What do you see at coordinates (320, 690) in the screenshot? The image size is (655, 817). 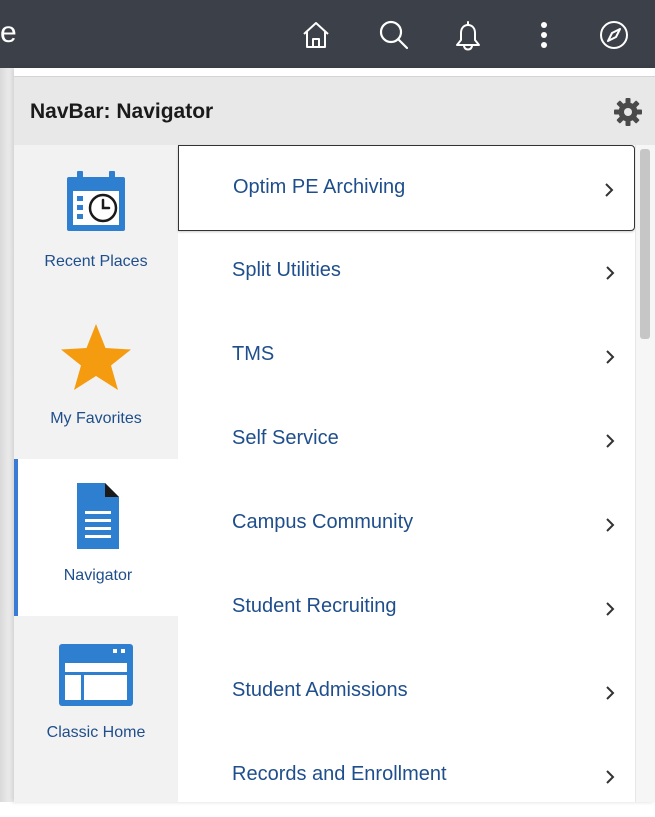 I see `menu-item-label: Student Admissions` at bounding box center [320, 690].